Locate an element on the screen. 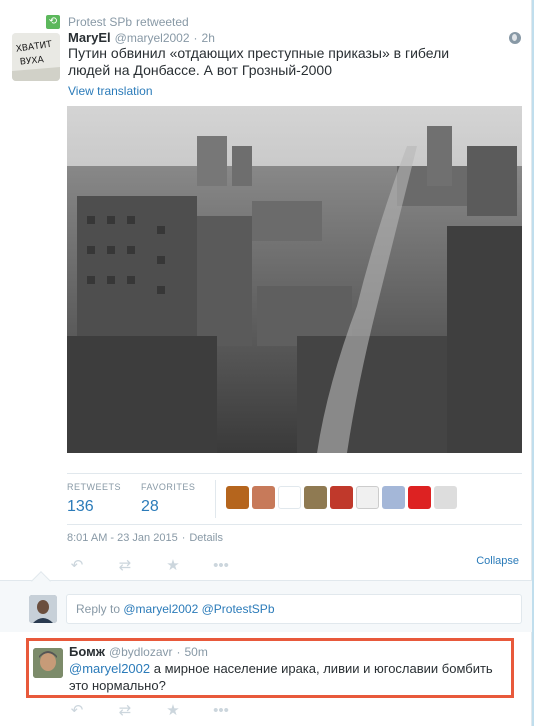 The height and width of the screenshot is (726, 534). author-avatar: ХВАТИТ ВУХА is located at coordinates (36, 57).